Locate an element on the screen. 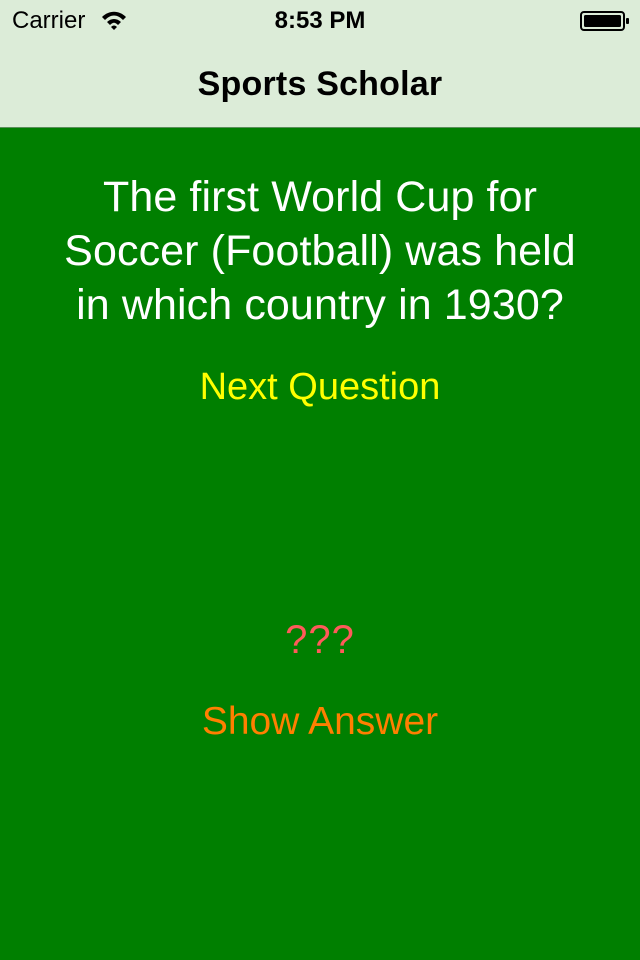  show-answer-button: Show Answer is located at coordinates (320, 722).